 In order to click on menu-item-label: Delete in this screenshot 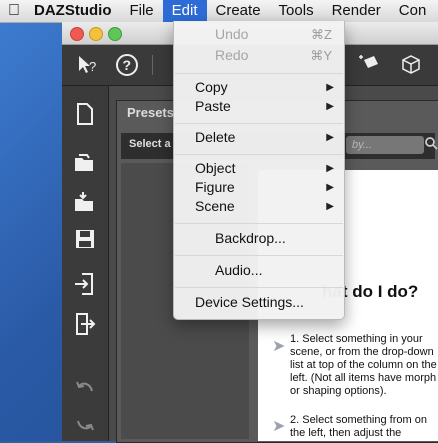, I will do `click(215, 137)`.